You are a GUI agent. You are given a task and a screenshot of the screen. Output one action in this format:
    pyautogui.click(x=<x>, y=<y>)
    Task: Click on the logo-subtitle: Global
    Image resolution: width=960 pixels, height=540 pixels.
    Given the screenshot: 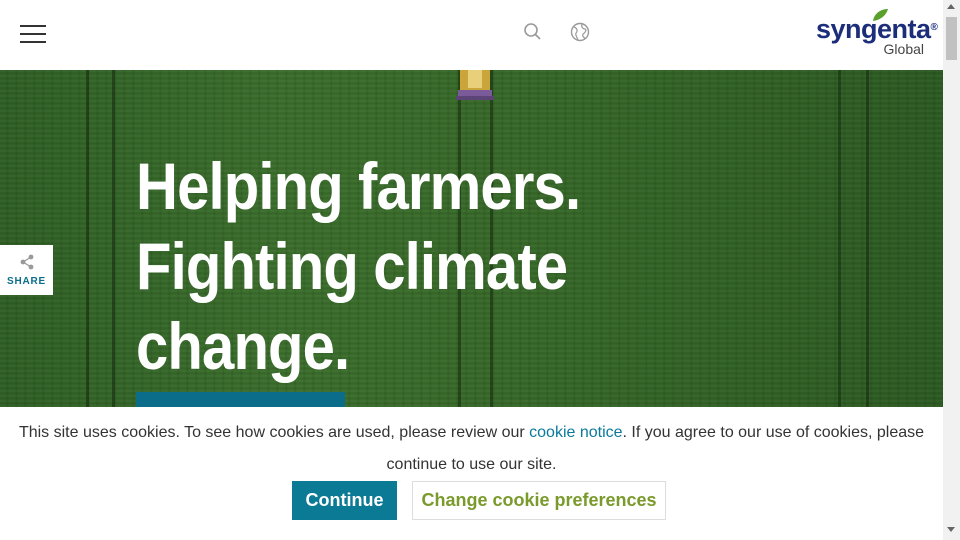 What is the action you would take?
    pyautogui.click(x=903, y=49)
    